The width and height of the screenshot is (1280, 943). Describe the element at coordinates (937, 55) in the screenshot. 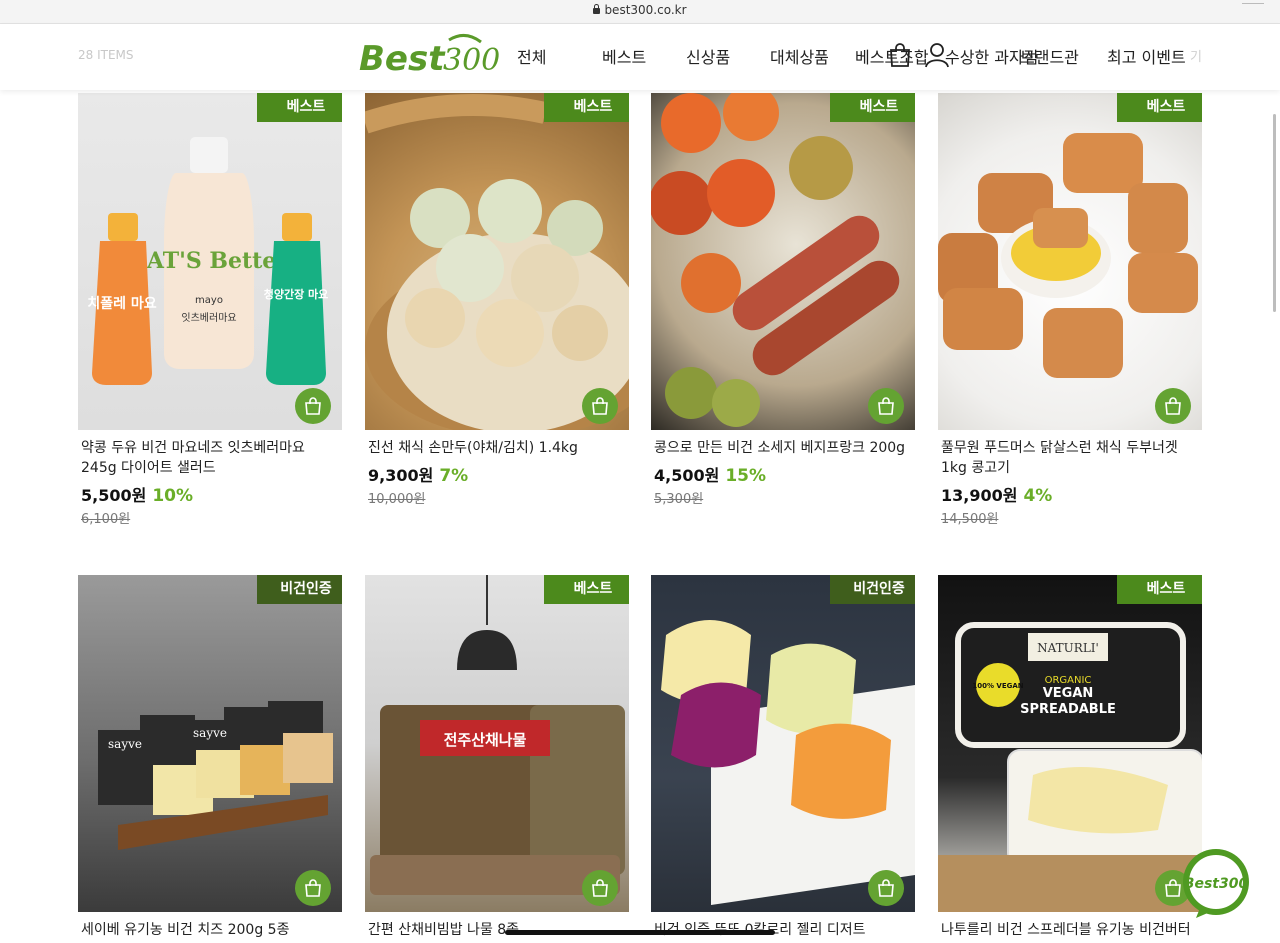

I see `user-icon` at that location.